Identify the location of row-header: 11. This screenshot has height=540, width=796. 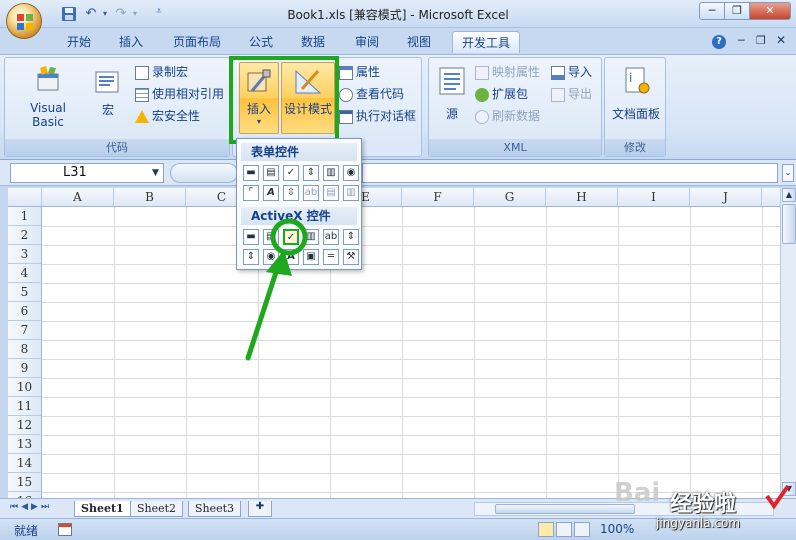
(25, 406).